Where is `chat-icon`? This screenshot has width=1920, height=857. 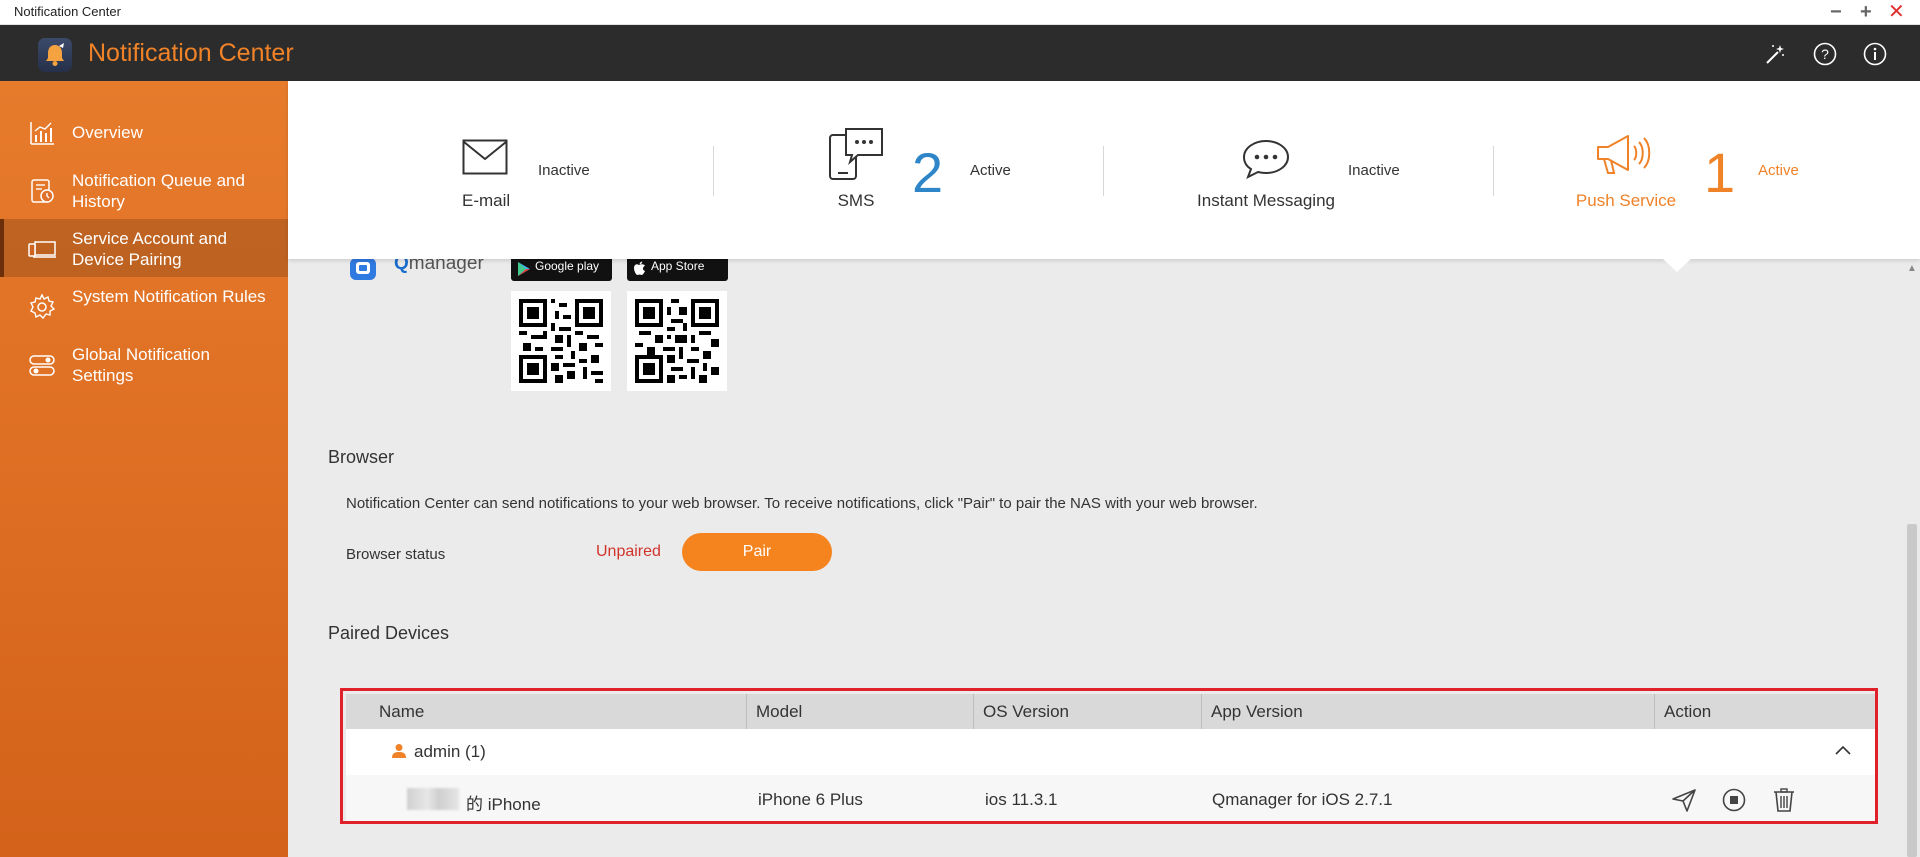
chat-icon is located at coordinates (1266, 161).